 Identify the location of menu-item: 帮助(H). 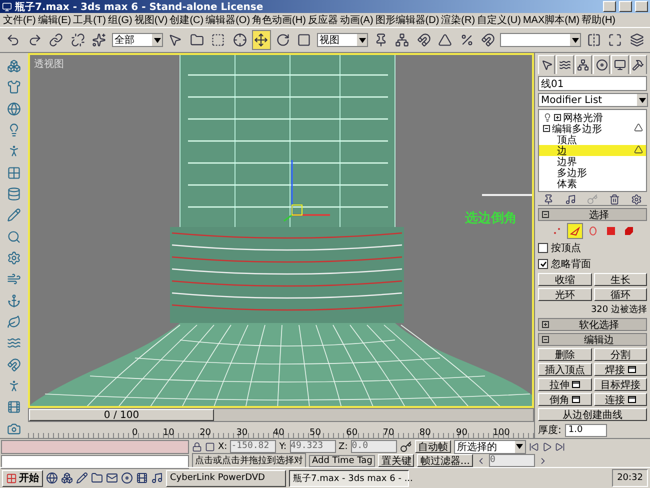
(598, 20).